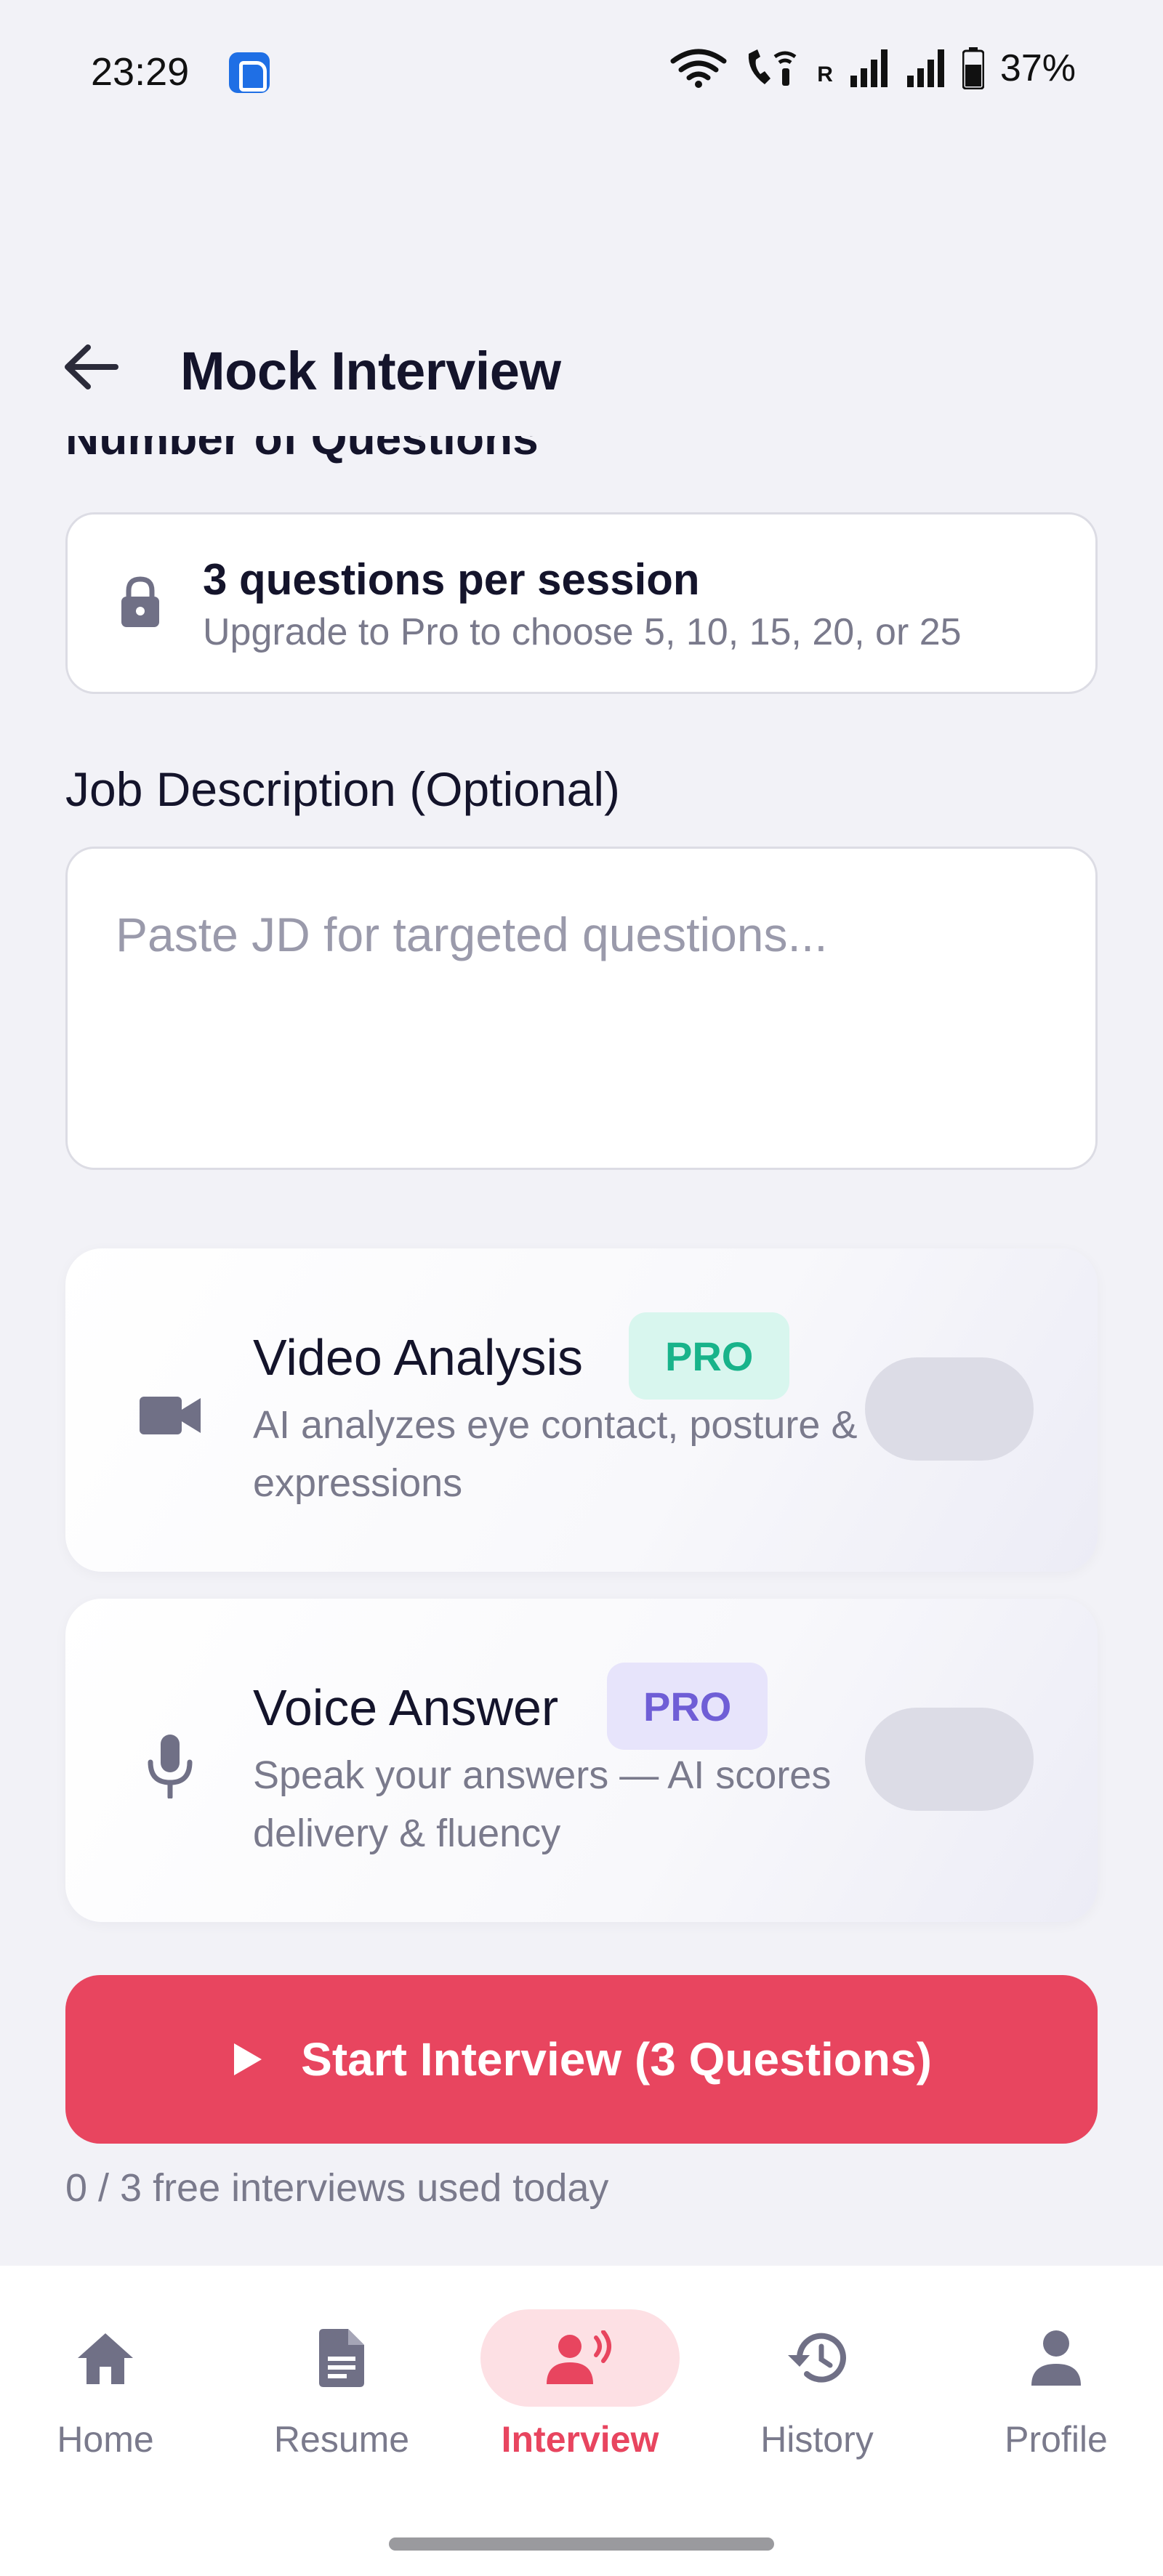  Describe the element at coordinates (1056, 2358) in the screenshot. I see `person-icon` at that location.